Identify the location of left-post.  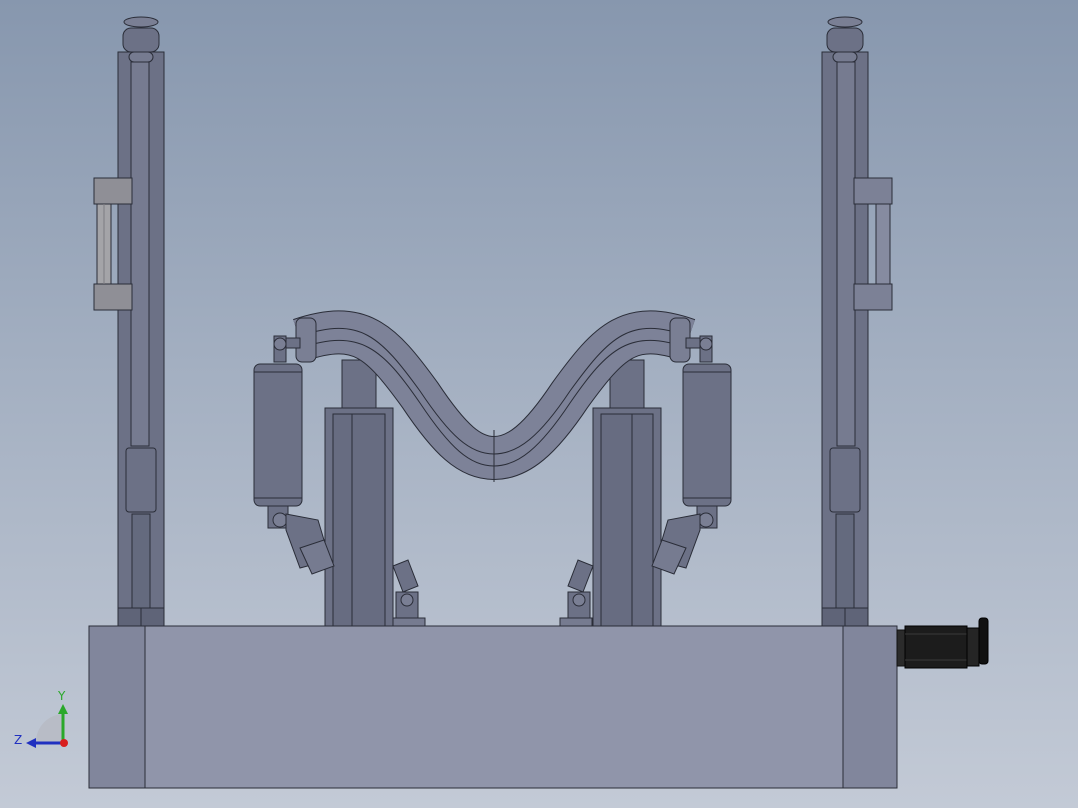
(359, 493).